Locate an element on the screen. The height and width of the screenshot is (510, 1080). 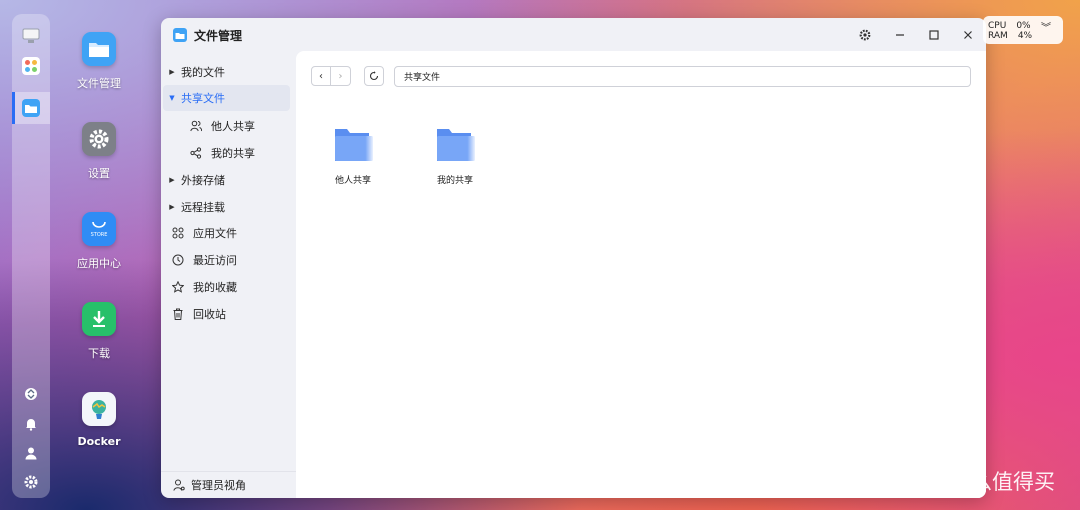
desktop-file-manager: 文件管理 is located at coordinates (99, 61).